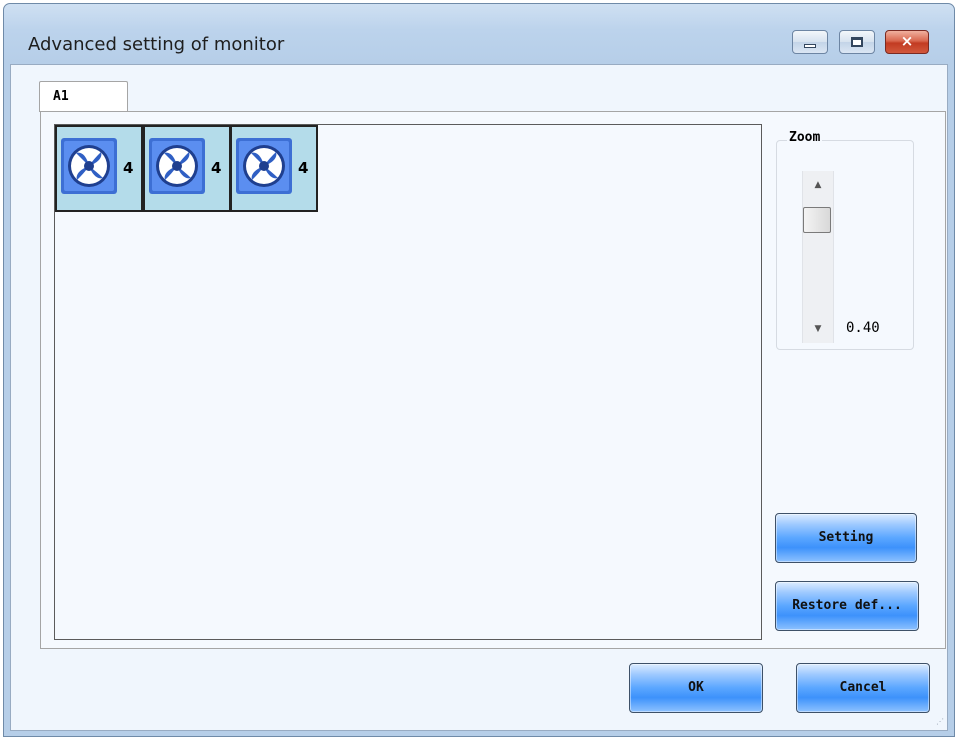  I want to click on cancel-button: Cancel, so click(863, 688).